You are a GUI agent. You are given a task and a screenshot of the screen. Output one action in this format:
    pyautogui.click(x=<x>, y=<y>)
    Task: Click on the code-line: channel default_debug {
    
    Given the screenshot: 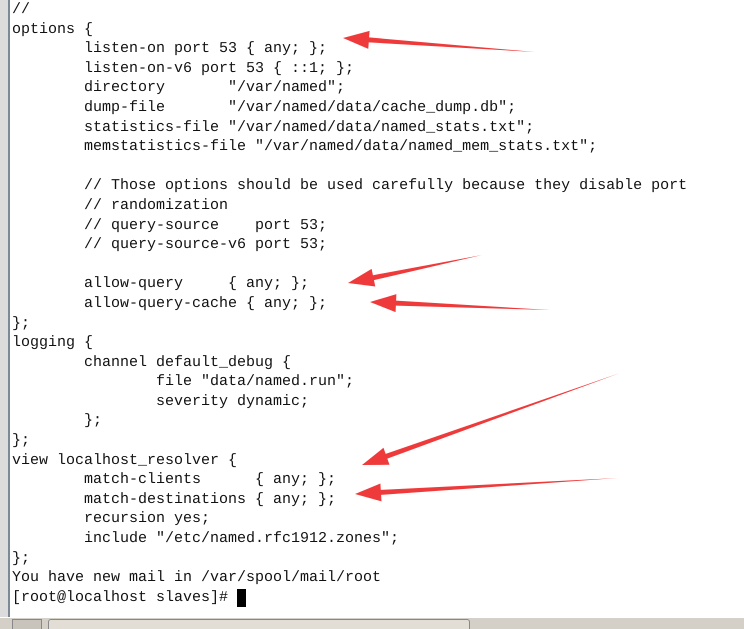 What is the action you would take?
    pyautogui.click(x=187, y=362)
    